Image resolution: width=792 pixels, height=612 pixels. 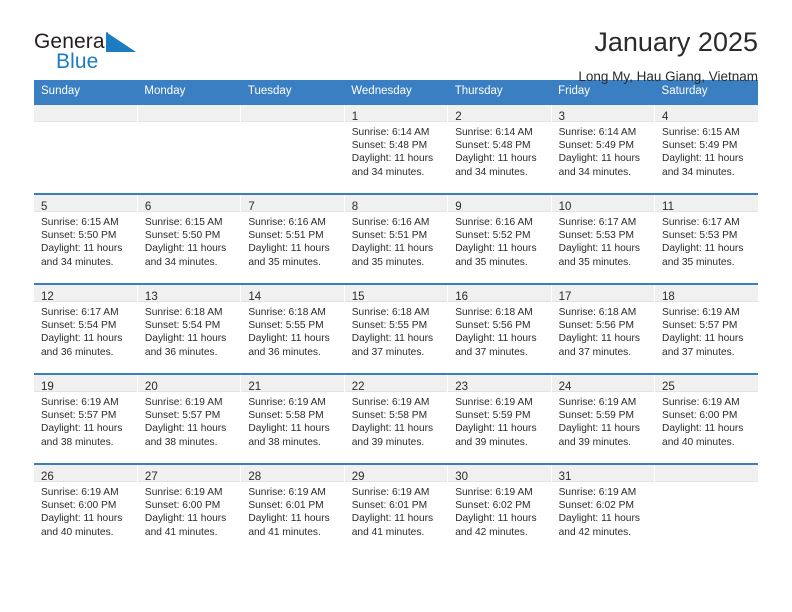 What do you see at coordinates (565, 207) in the screenshot?
I see `day-number: 10` at bounding box center [565, 207].